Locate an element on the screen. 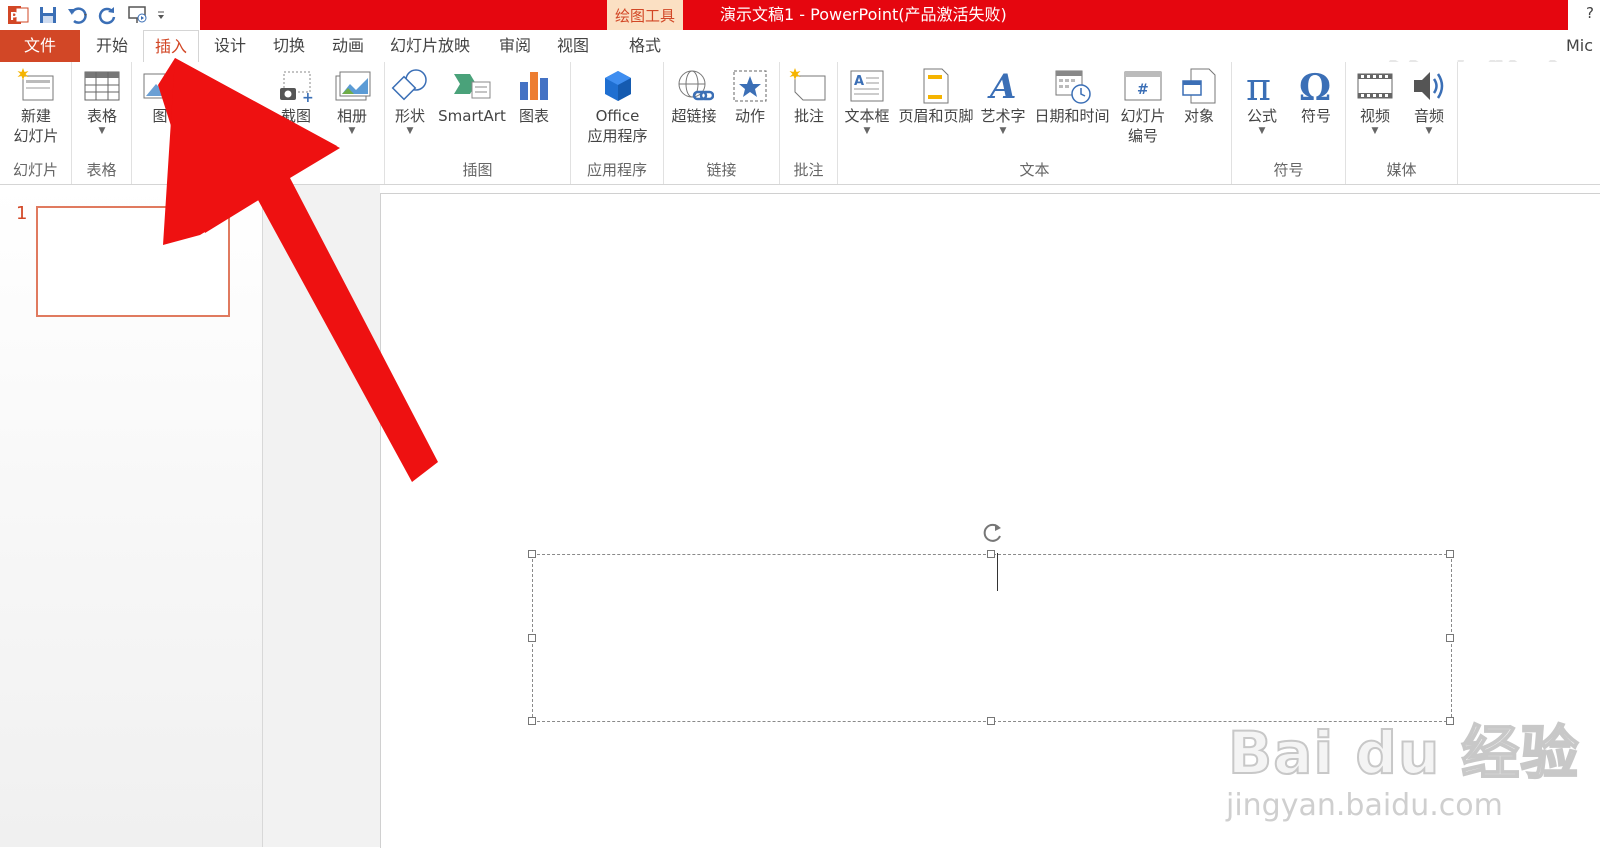 The height and width of the screenshot is (848, 1600). audio-label: 音频 is located at coordinates (1428, 116).